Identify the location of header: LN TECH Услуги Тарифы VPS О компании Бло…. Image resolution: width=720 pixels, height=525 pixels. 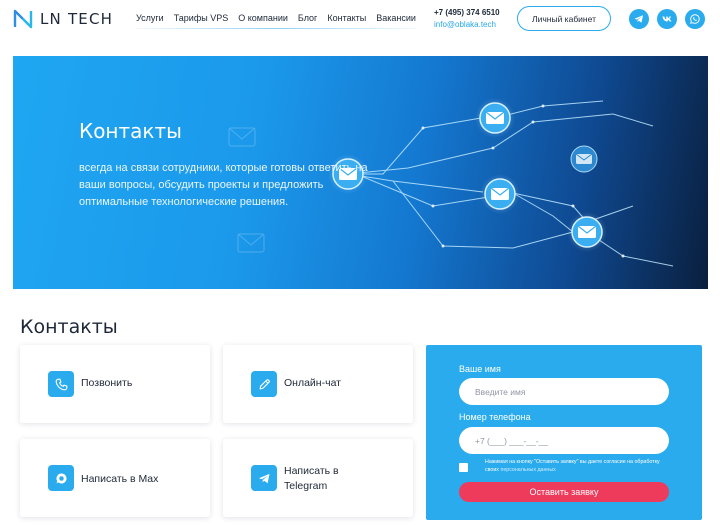
(360, 21).